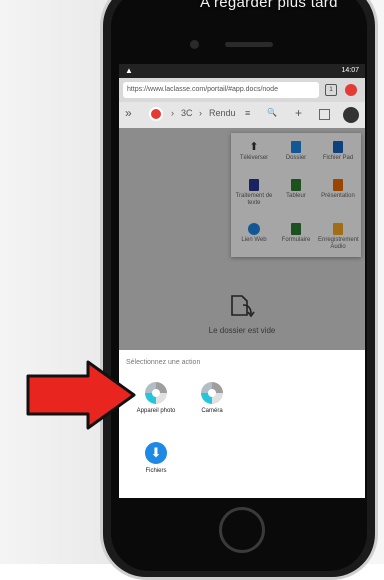  What do you see at coordinates (212, 393) in the screenshot?
I see `video-camera-icon` at bounding box center [212, 393].